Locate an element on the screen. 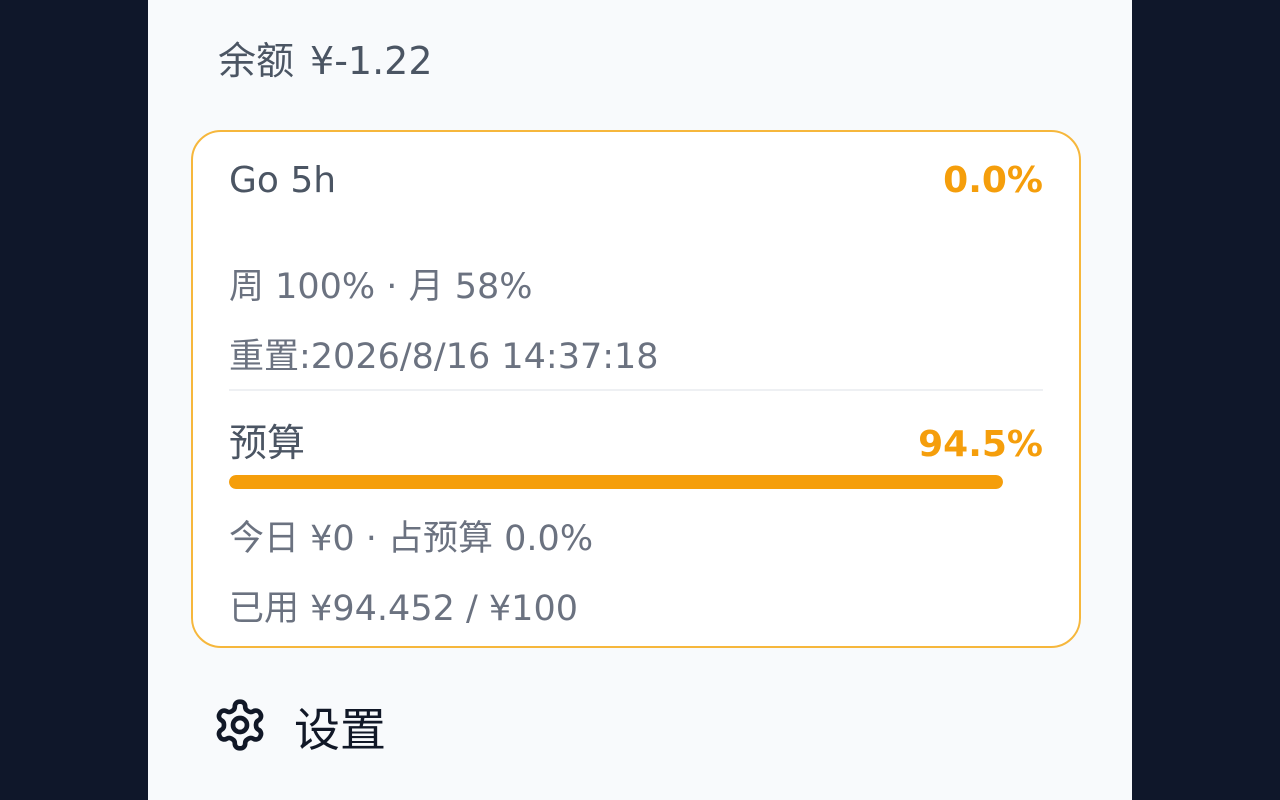 Image resolution: width=1280 pixels, height=800 pixels. balance-label: 余额 is located at coordinates (256, 61).